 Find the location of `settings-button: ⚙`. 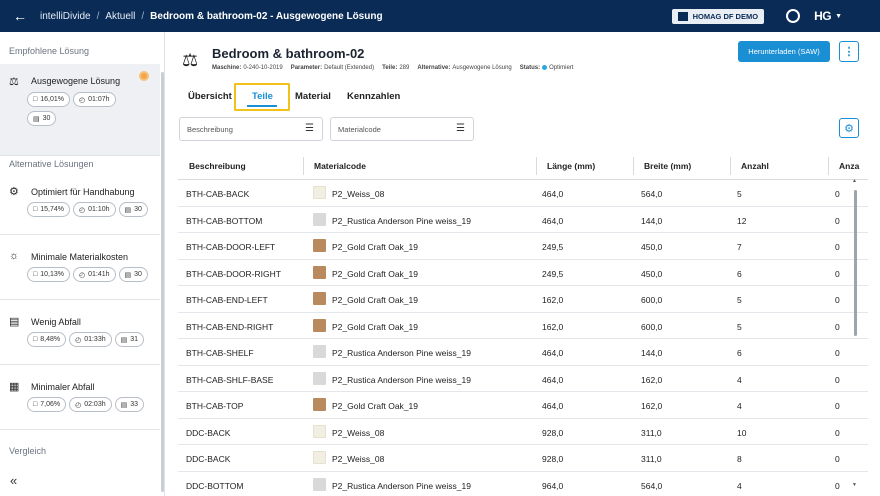

settings-button: ⚙ is located at coordinates (849, 128).